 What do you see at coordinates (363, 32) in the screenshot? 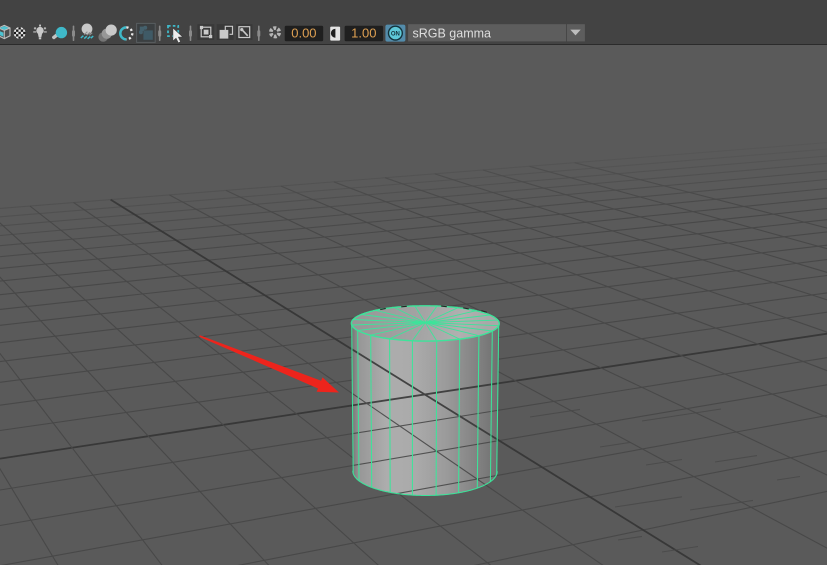
I see `svg-text: 1.00` at bounding box center [363, 32].